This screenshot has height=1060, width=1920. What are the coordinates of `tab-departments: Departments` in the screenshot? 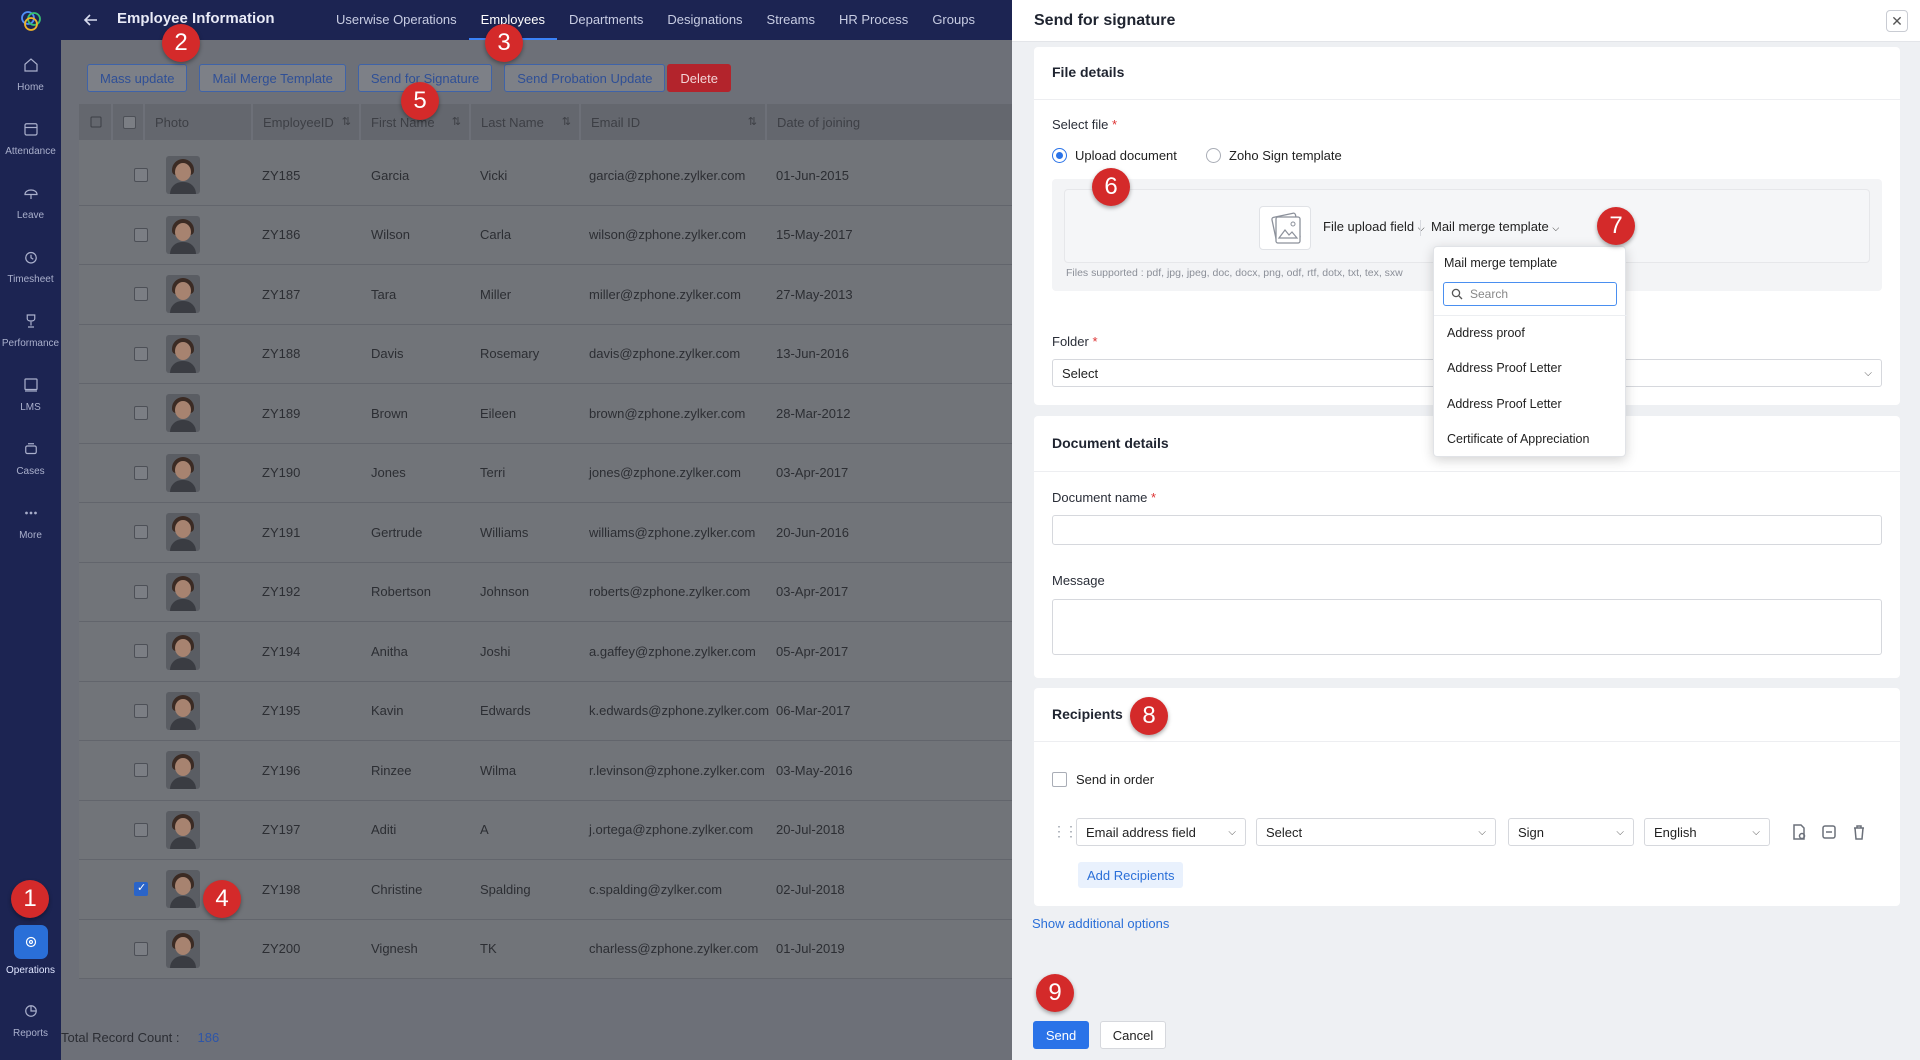 It's located at (606, 20).